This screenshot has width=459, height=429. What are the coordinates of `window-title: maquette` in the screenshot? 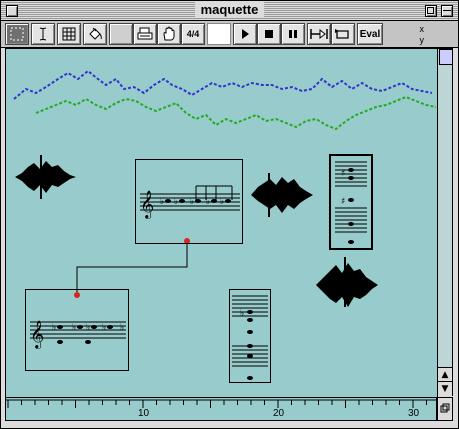 It's located at (229, 10).